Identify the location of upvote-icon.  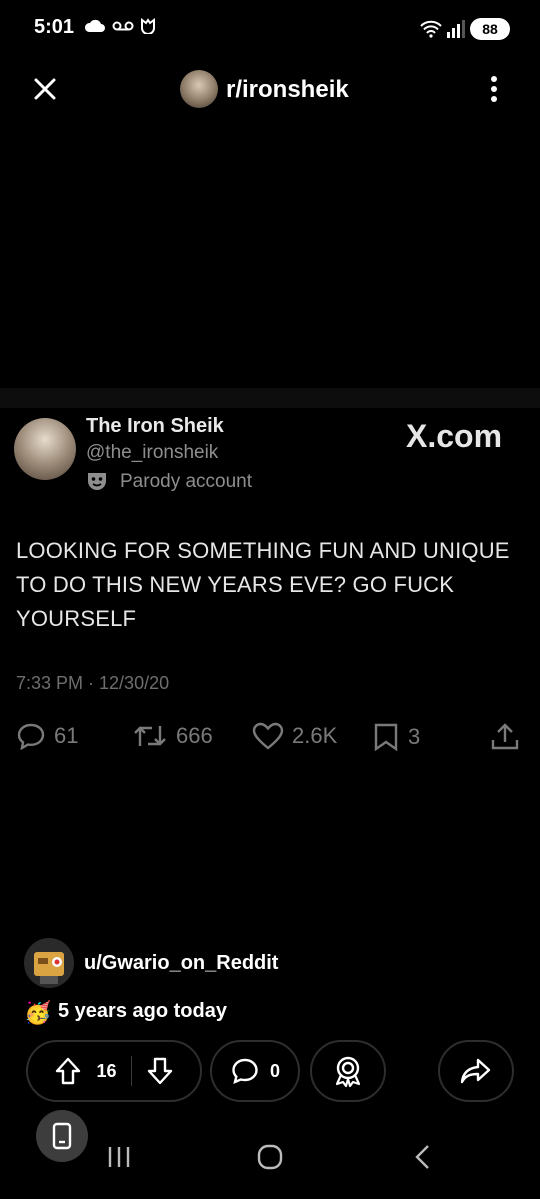
(68, 1071).